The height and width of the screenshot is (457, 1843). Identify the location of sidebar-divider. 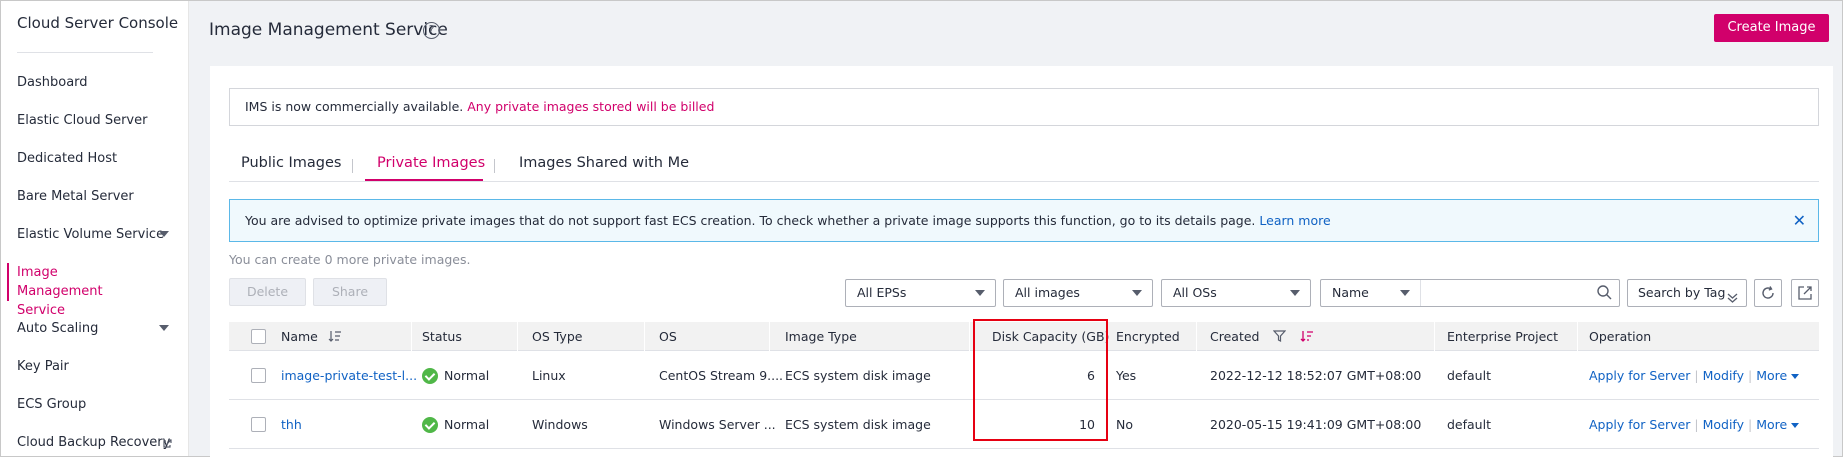
(85, 52).